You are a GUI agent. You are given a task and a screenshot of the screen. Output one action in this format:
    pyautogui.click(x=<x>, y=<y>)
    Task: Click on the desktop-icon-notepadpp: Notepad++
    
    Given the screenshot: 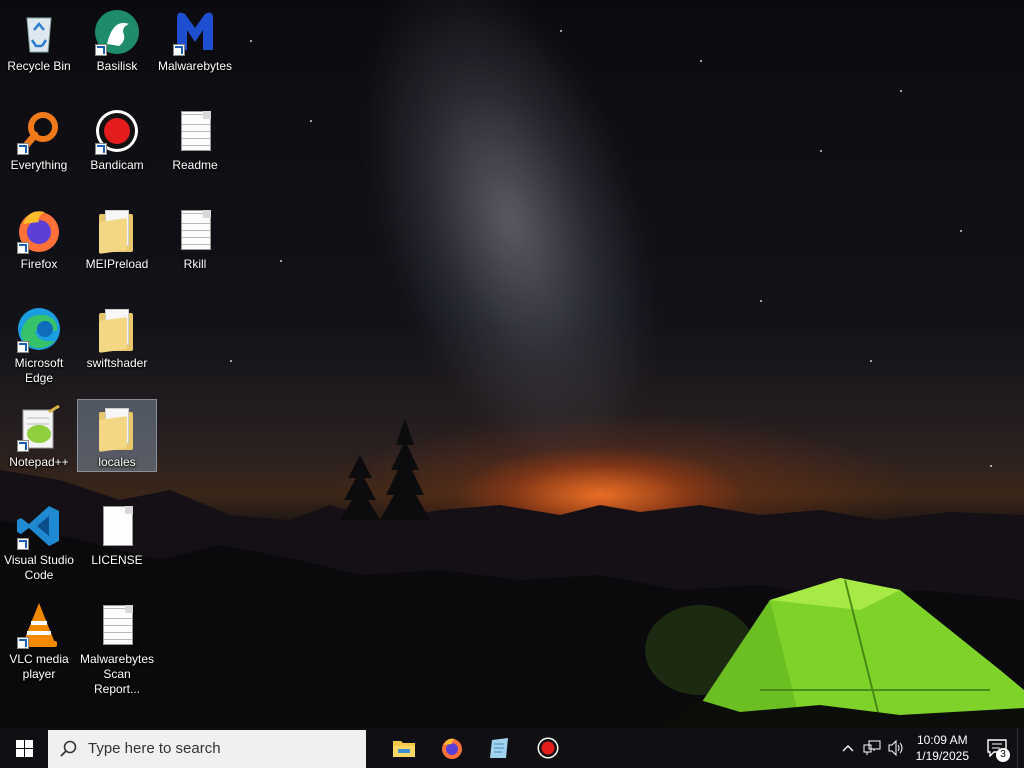 What is the action you would take?
    pyautogui.click(x=39, y=435)
    